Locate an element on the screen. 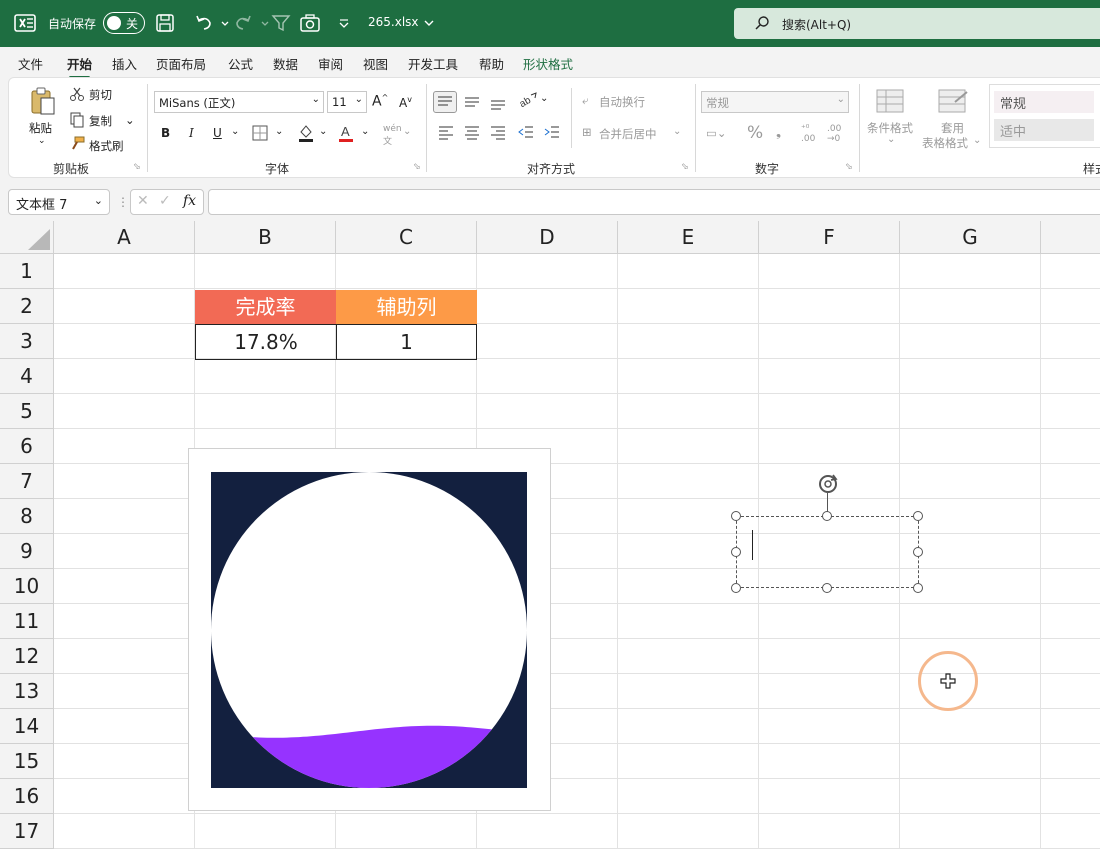 Image resolution: width=1100 pixels, height=849 pixels. row-header-12: 12 is located at coordinates (27, 656).